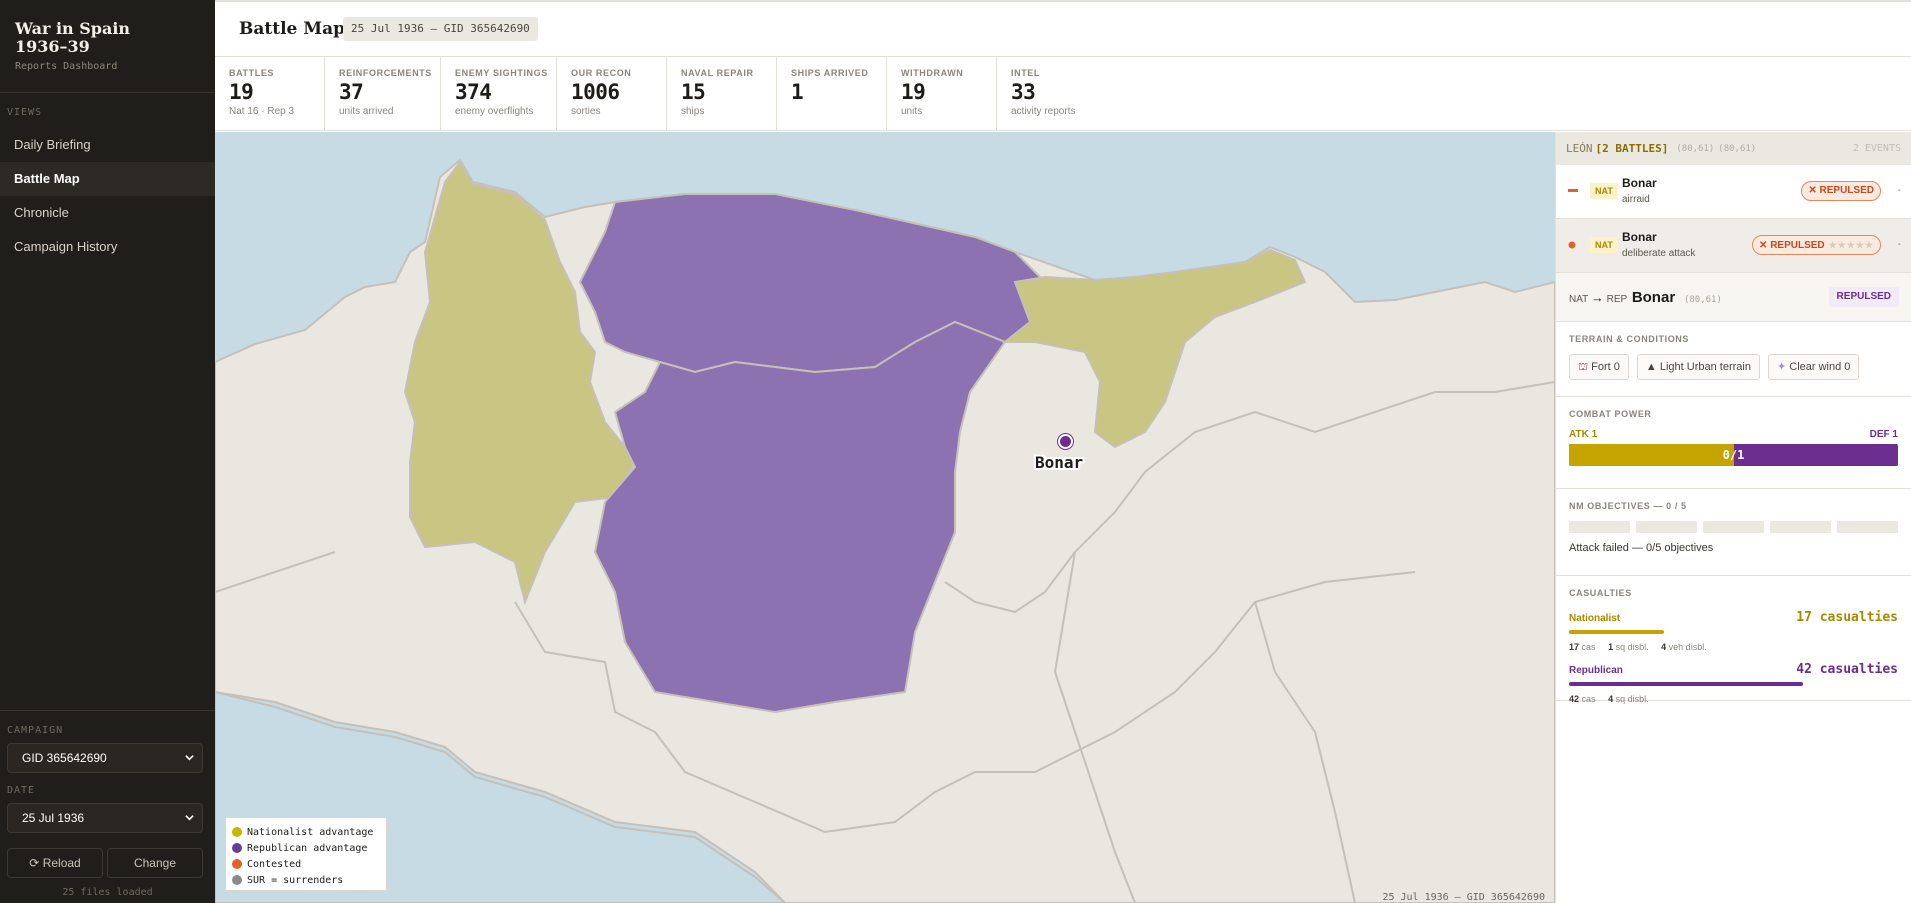  I want to click on event-row: NAT Bonar airraid ✕ REPULSED -, so click(1733, 192).